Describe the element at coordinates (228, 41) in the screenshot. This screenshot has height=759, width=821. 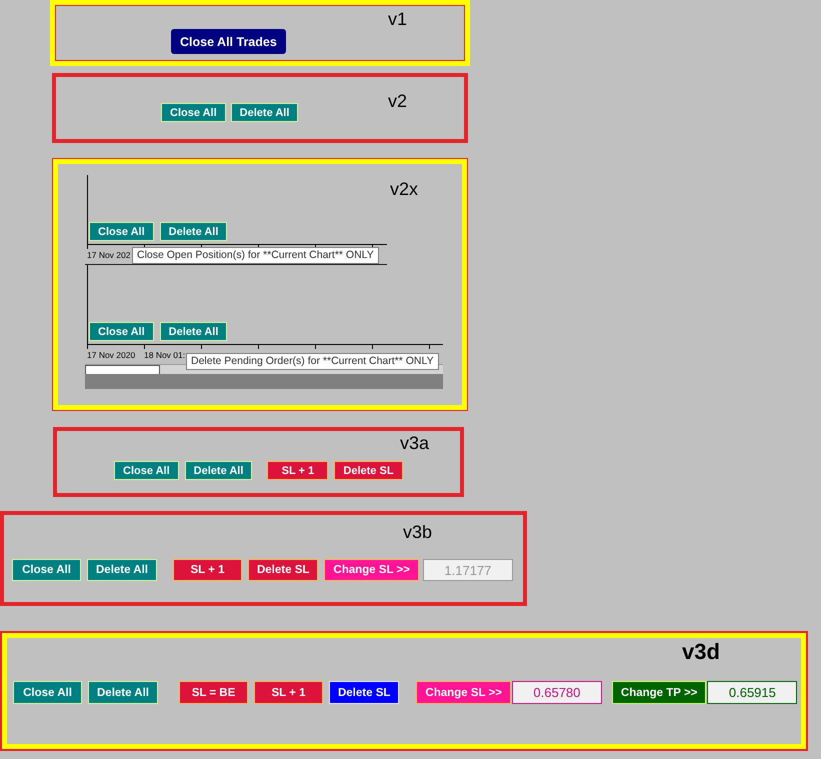
I see `action-button: Close All Trades` at that location.